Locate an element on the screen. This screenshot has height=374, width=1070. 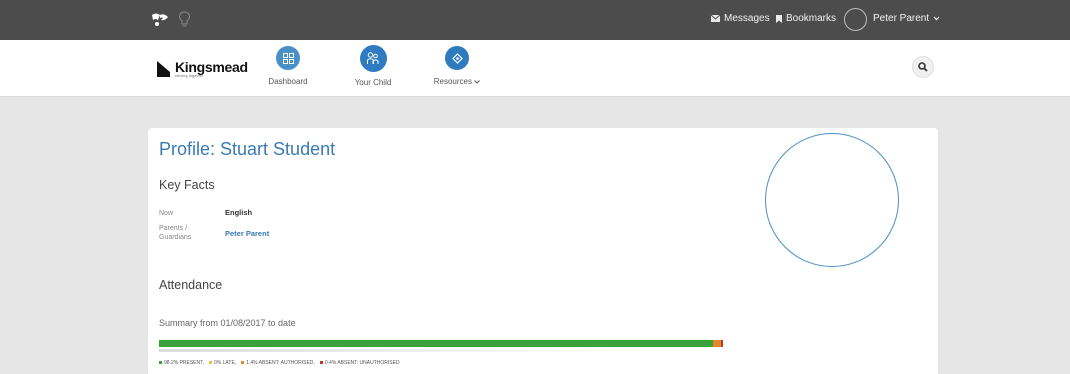
legend-label: 98.2% PRESENT, is located at coordinates (184, 363).